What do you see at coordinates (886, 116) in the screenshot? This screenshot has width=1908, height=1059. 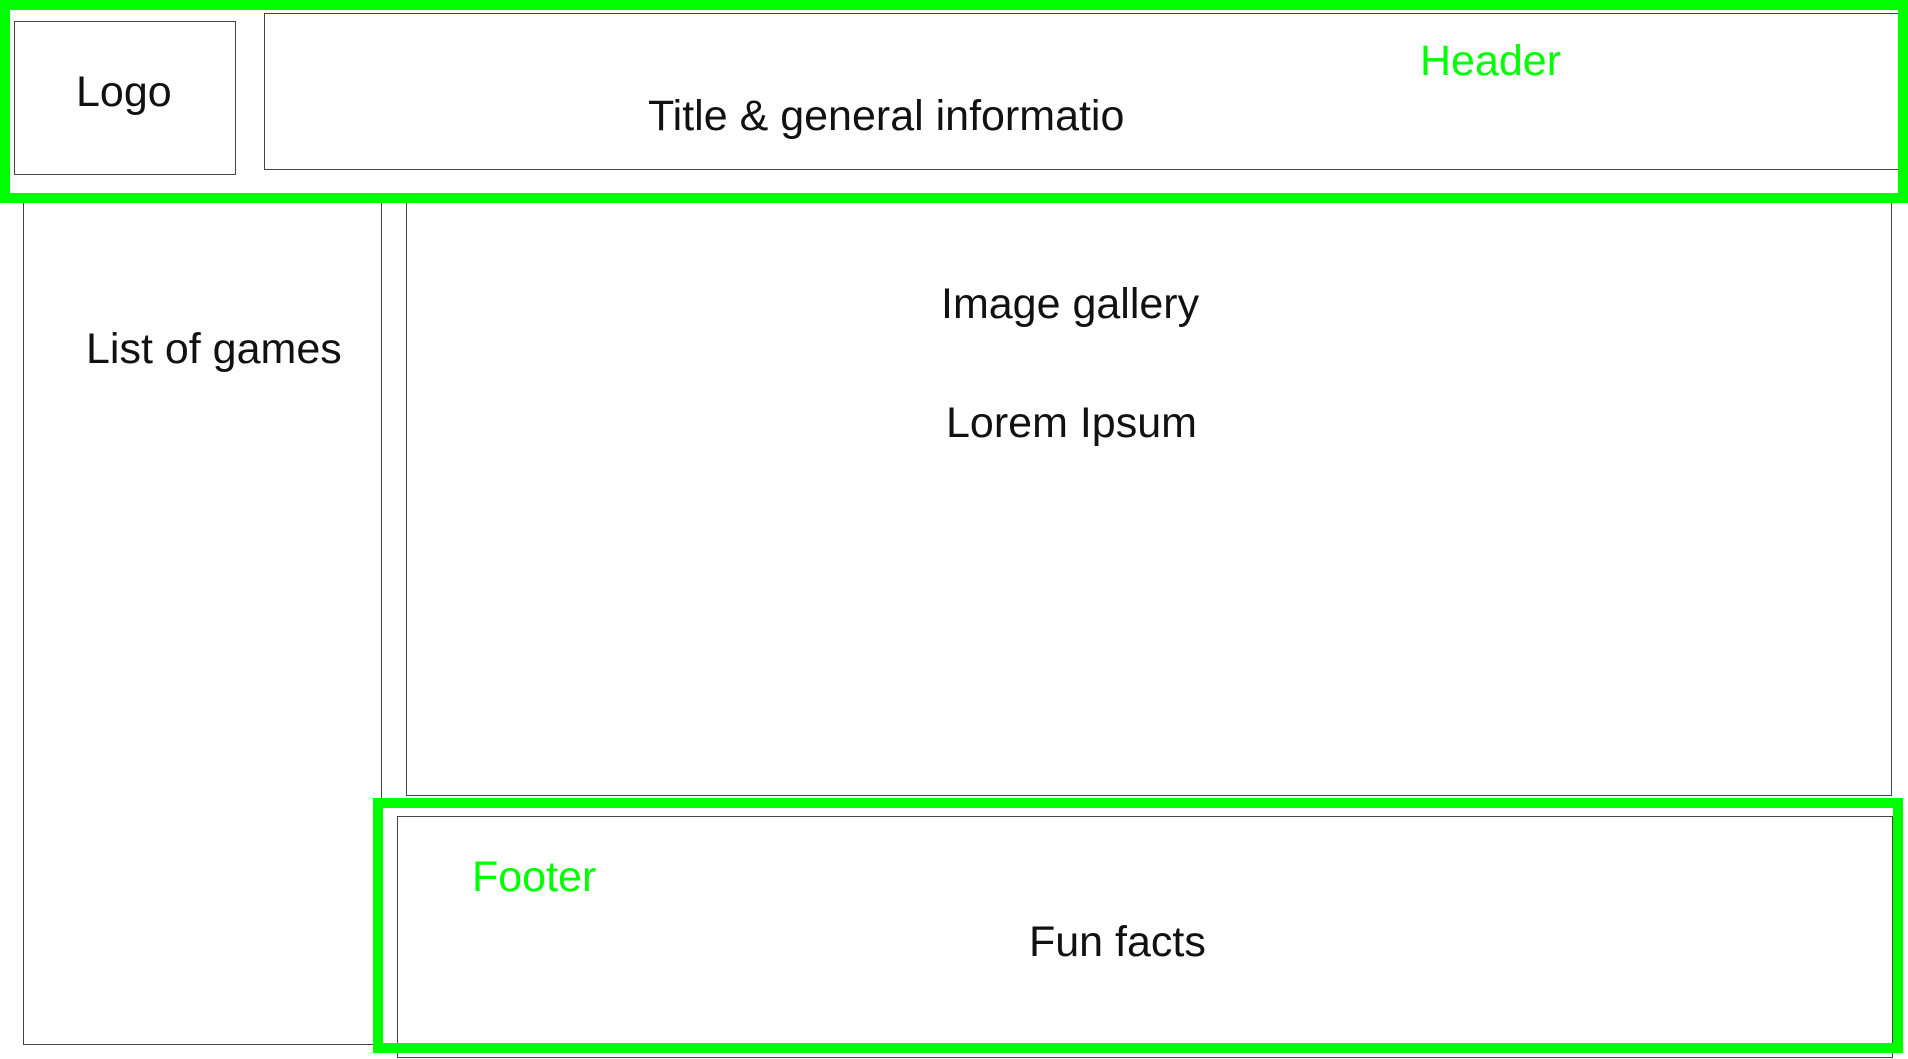 I see `title-info-label: Title & general informatio` at bounding box center [886, 116].